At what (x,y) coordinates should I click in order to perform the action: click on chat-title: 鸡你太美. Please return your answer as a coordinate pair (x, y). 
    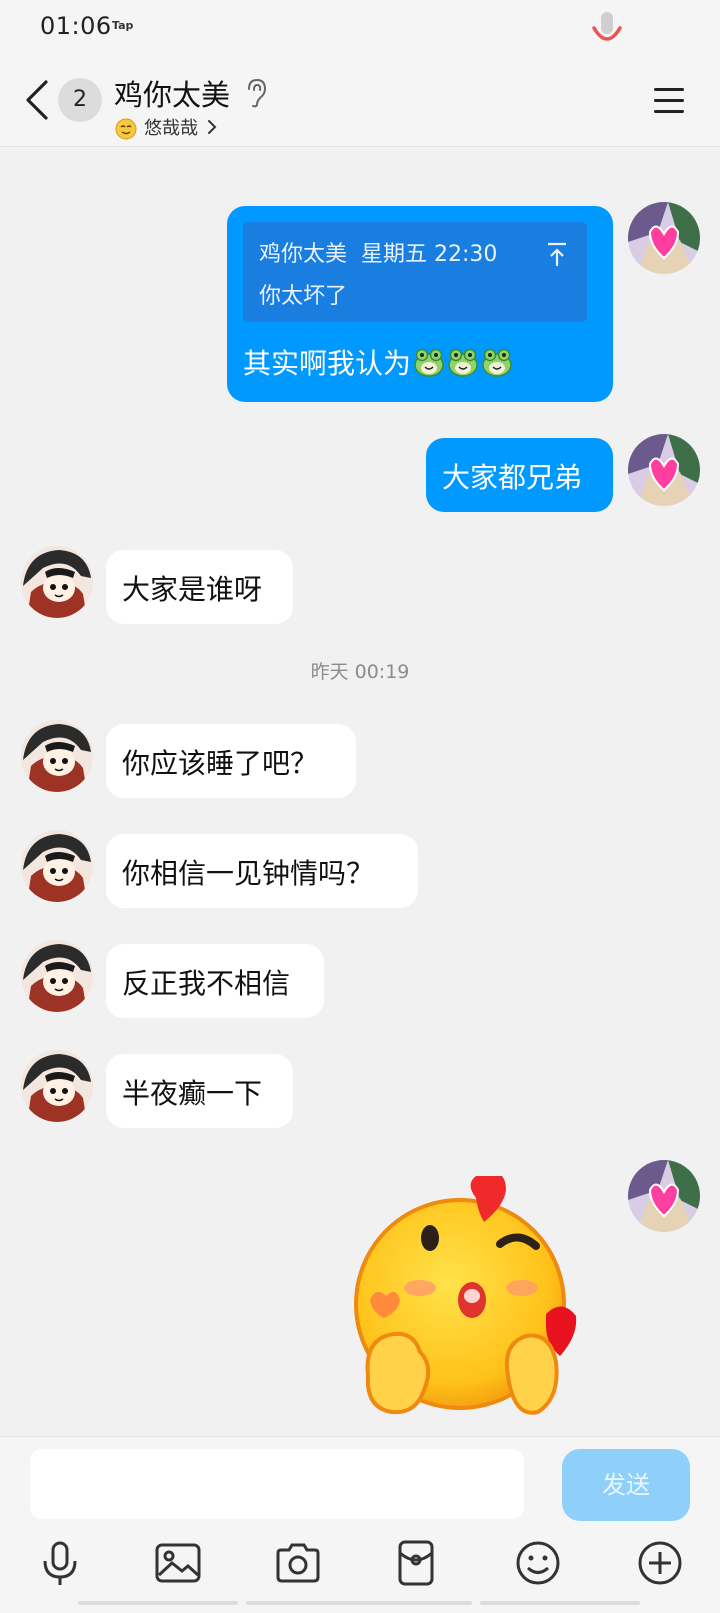
    Looking at the image, I should click on (172, 95).